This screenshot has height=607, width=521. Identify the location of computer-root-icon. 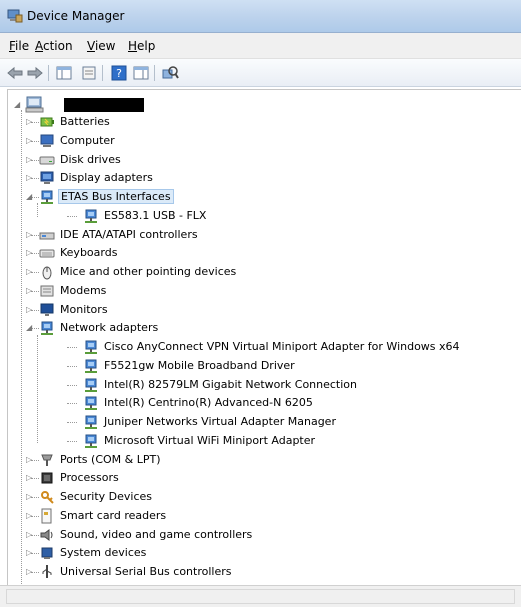
(34, 104).